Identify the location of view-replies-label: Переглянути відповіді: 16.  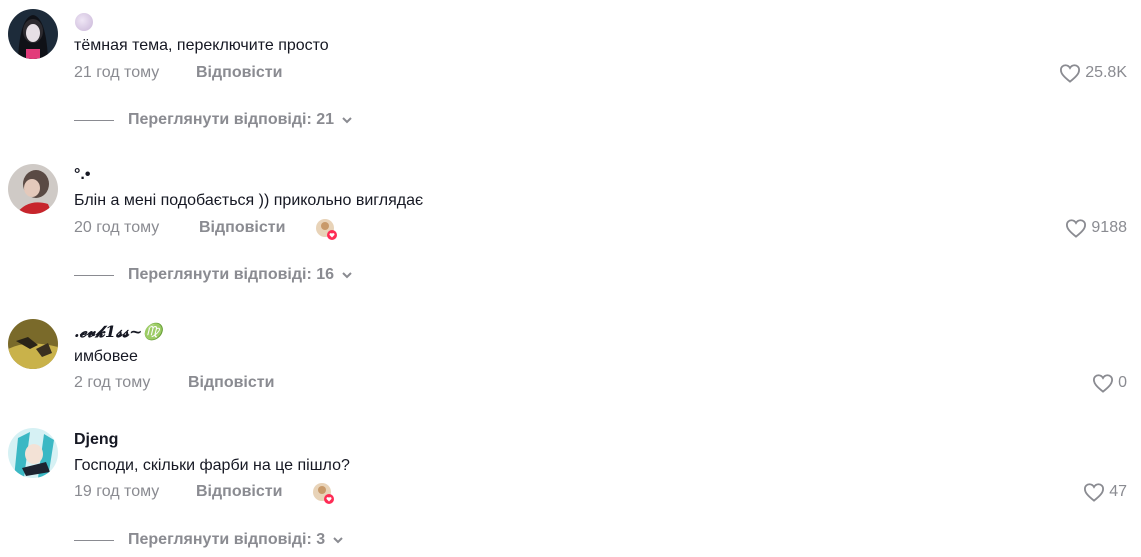
(231, 274).